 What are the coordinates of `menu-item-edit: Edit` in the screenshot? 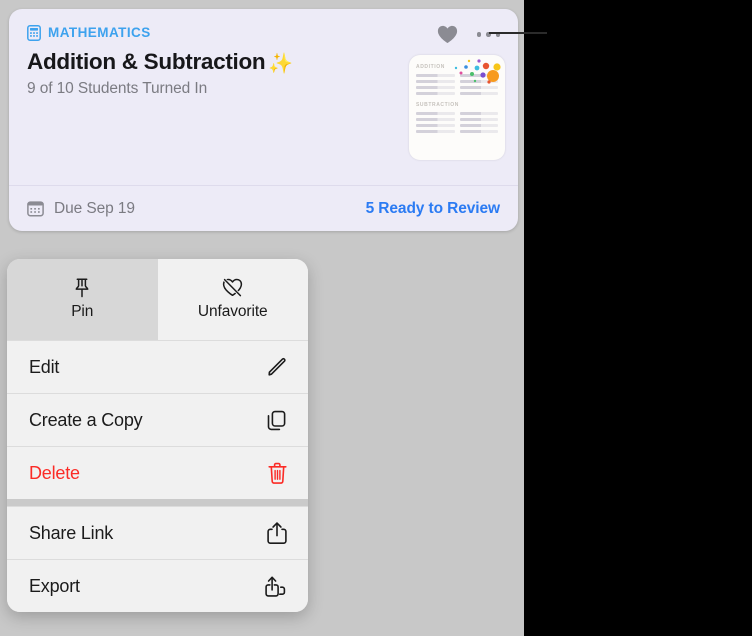 It's located at (157, 366).